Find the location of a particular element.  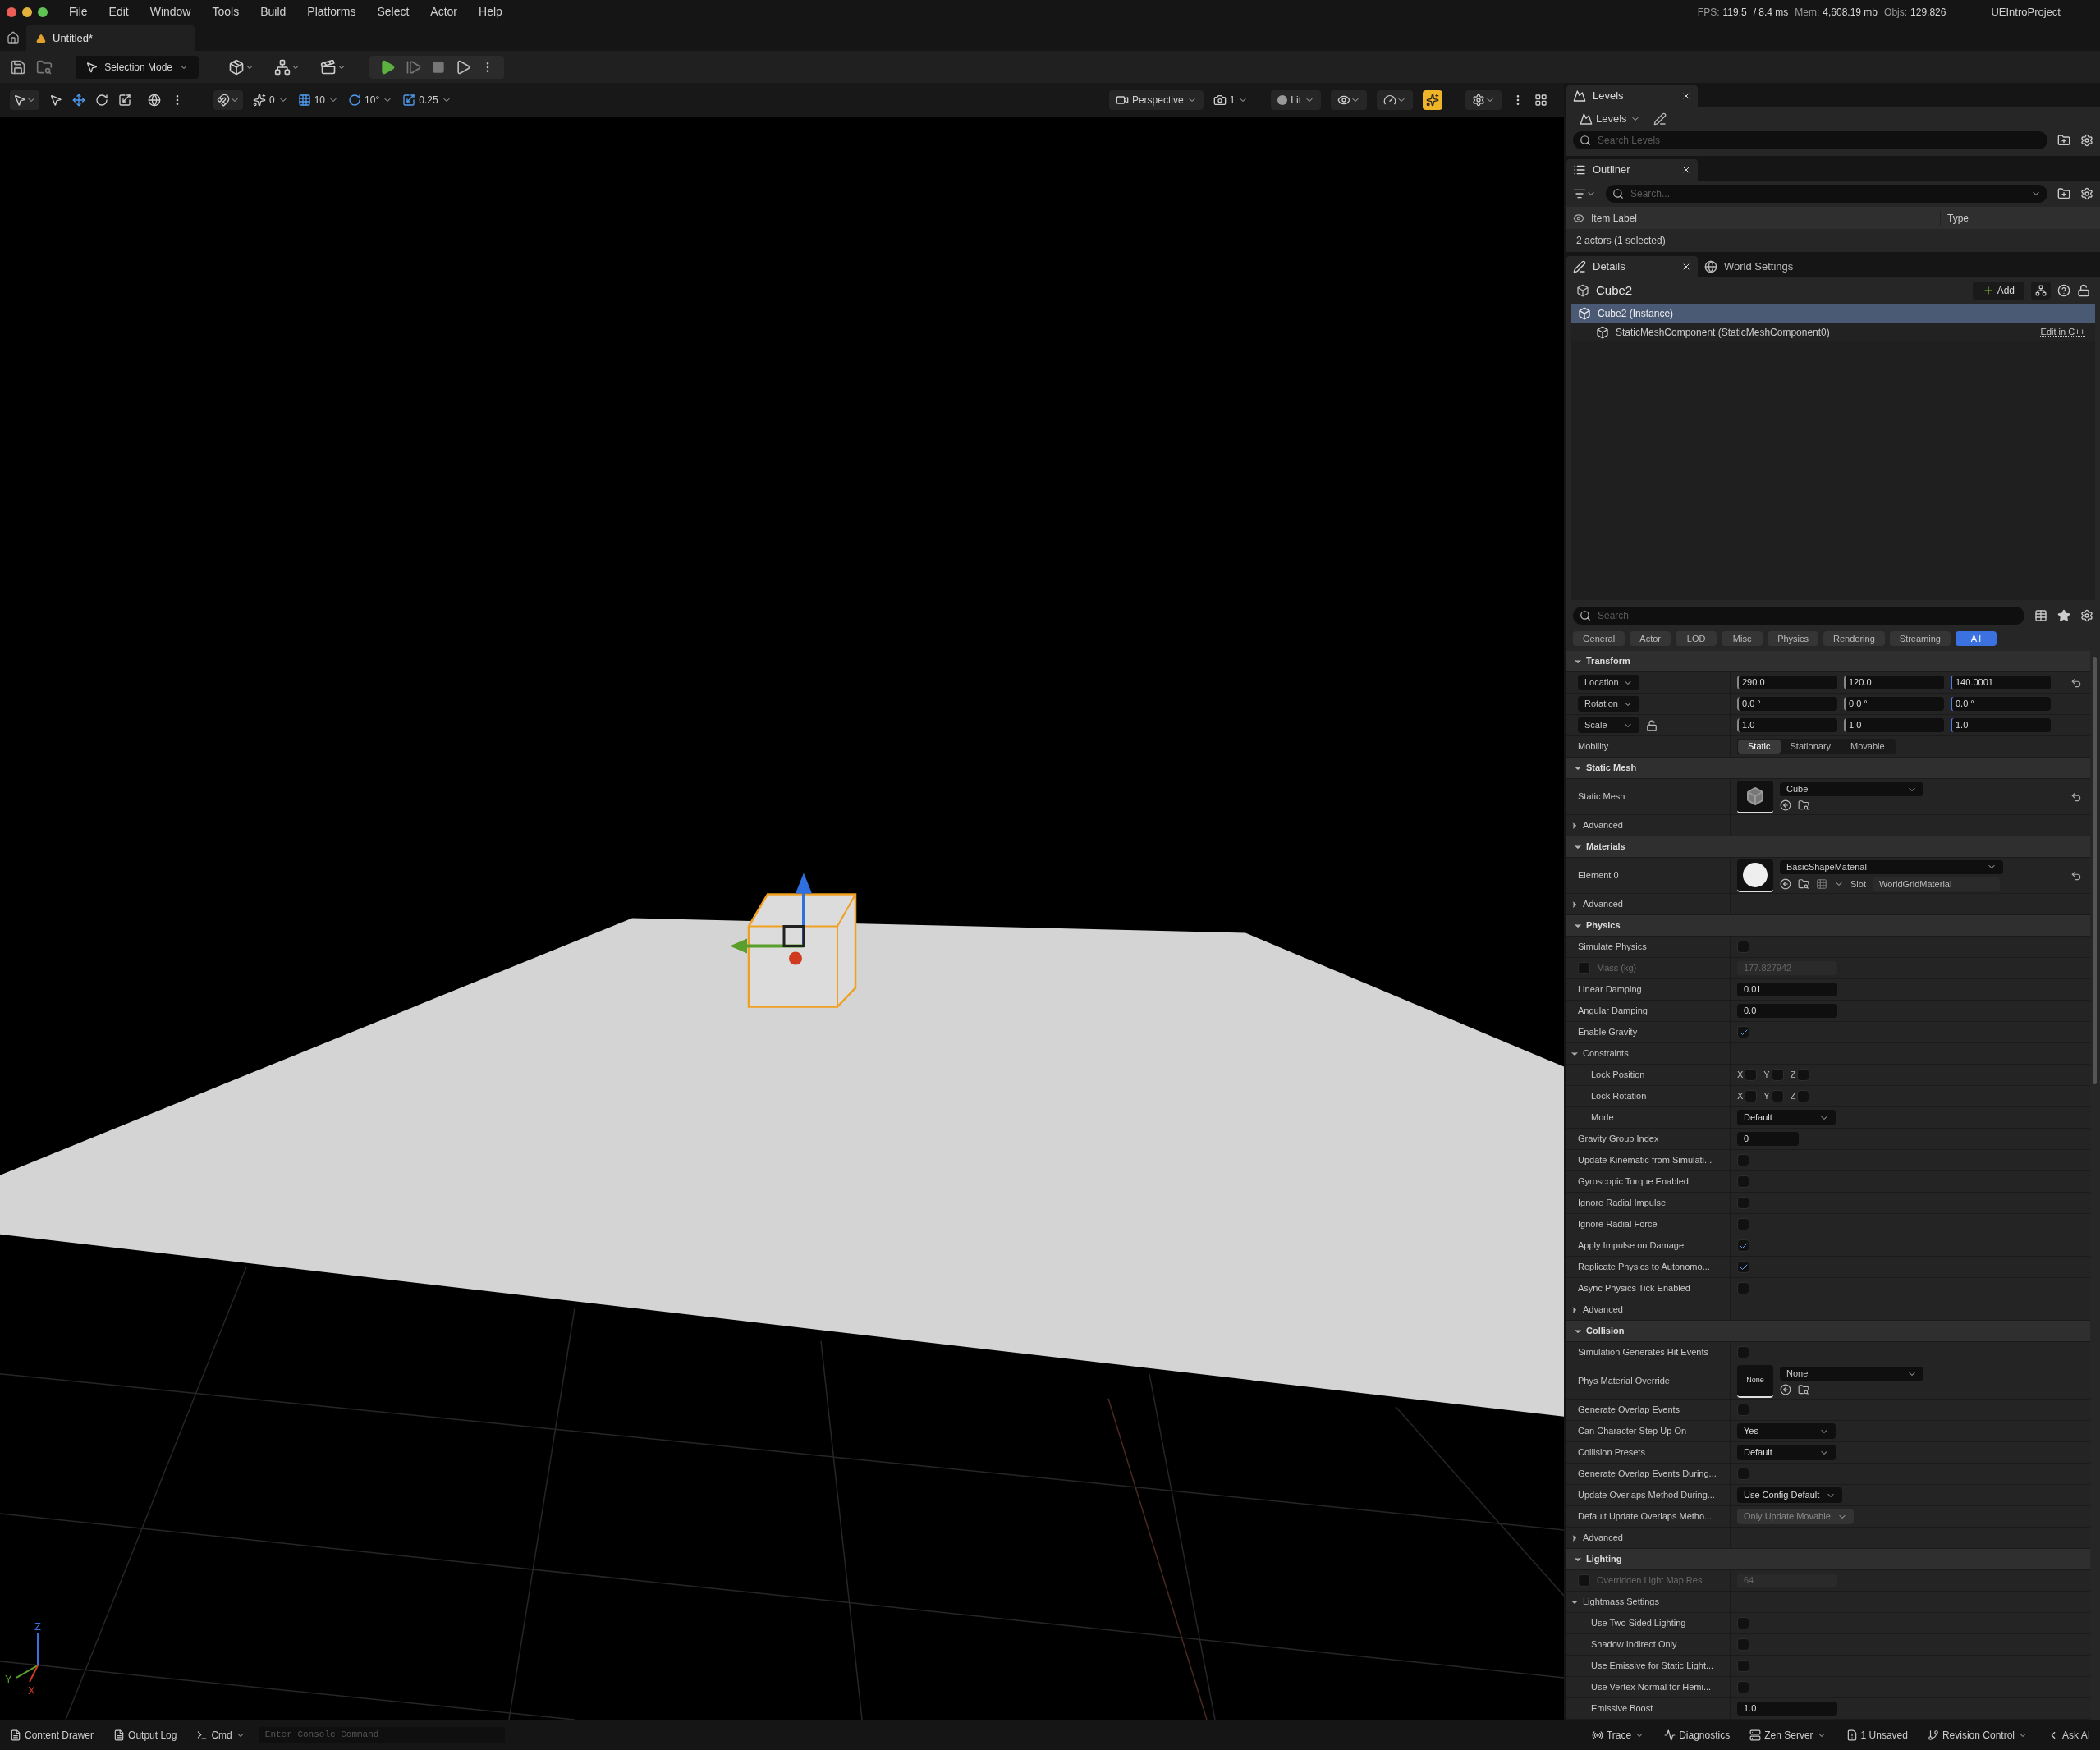

menu-item: Build is located at coordinates (273, 12).